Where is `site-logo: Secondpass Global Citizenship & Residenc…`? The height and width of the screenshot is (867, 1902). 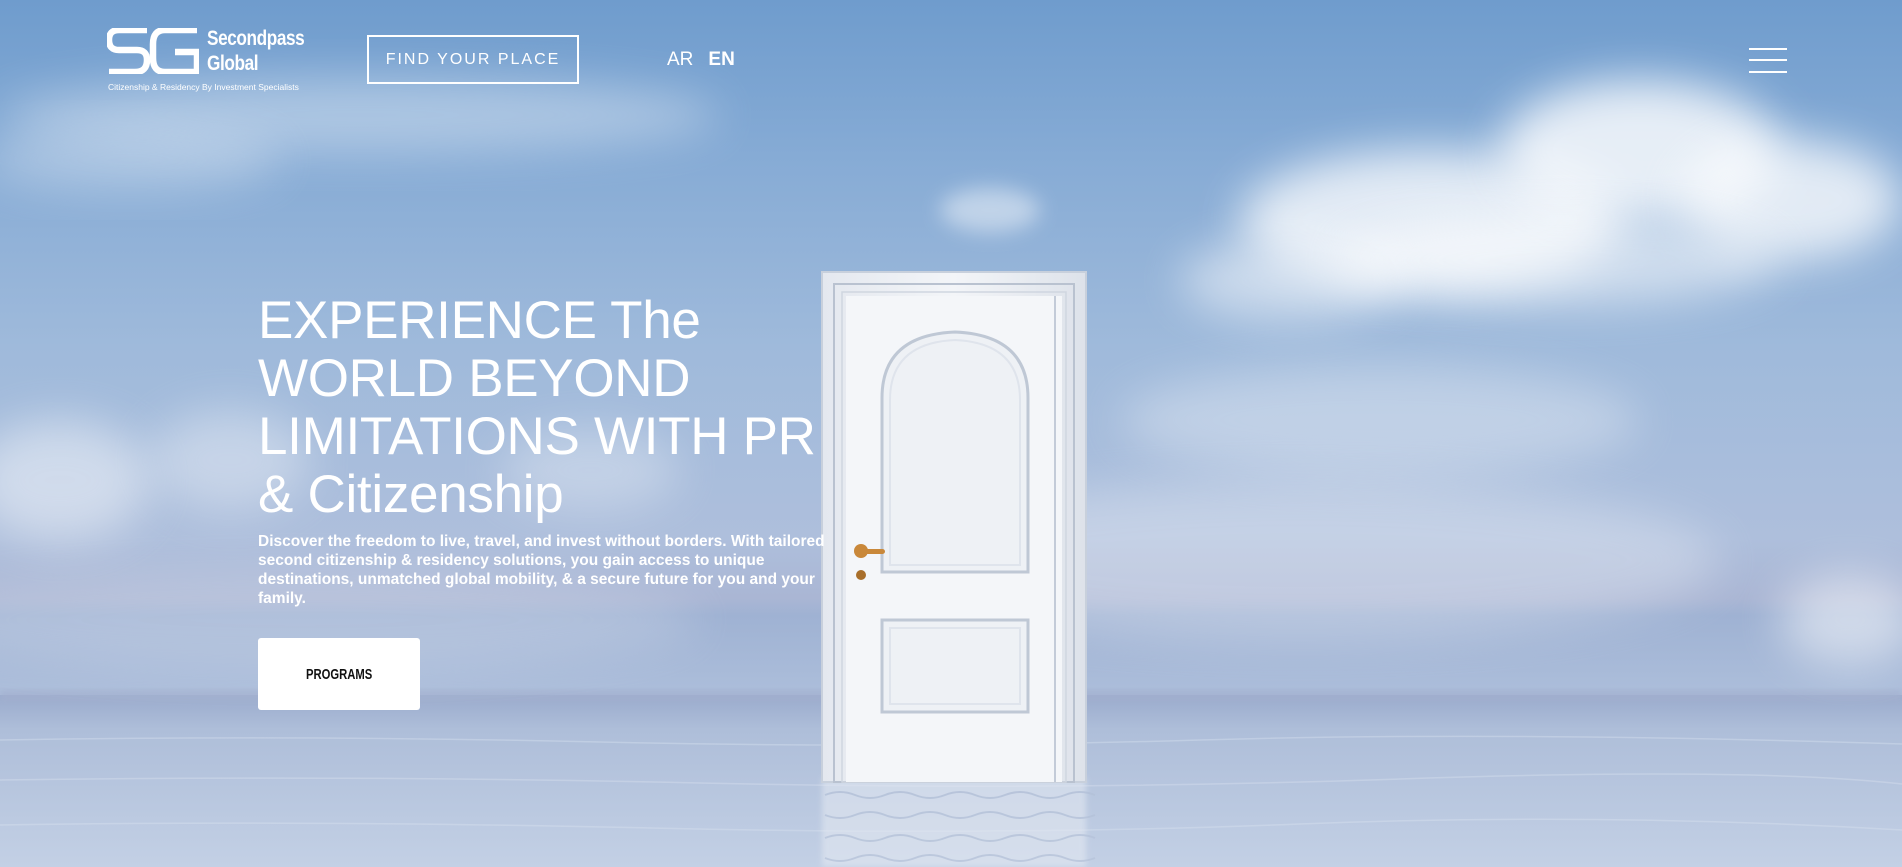
site-logo: Secondpass Global Citizenship & Residenc… is located at coordinates (207, 61).